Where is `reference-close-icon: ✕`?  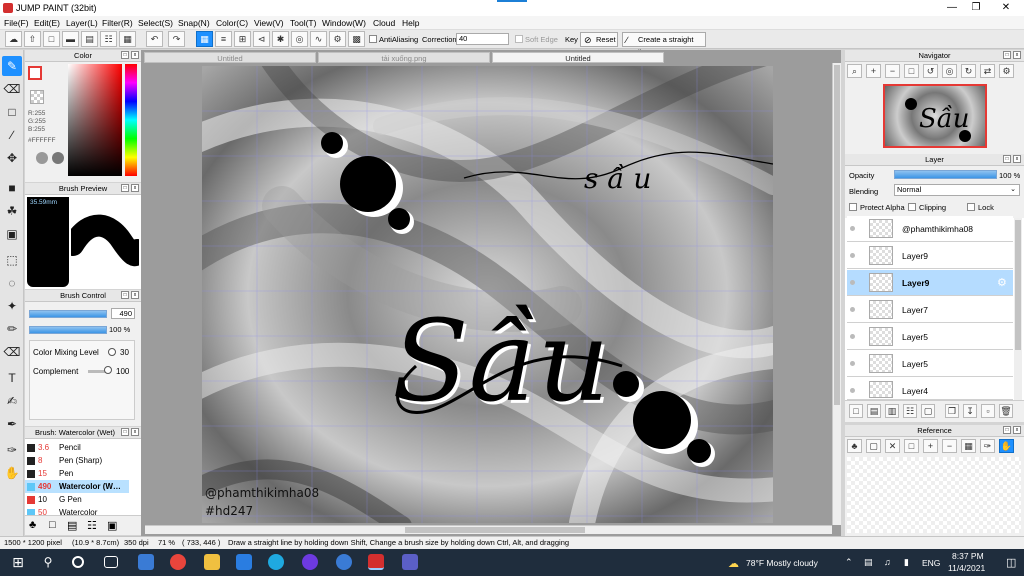
reference-close-icon: ✕ is located at coordinates (892, 446).